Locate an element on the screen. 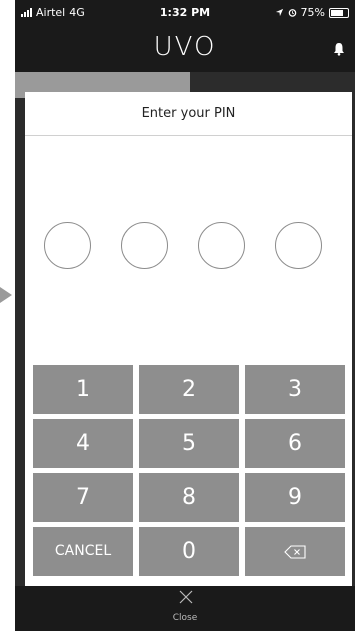  dialog-title: Enter your PIN is located at coordinates (188, 114).